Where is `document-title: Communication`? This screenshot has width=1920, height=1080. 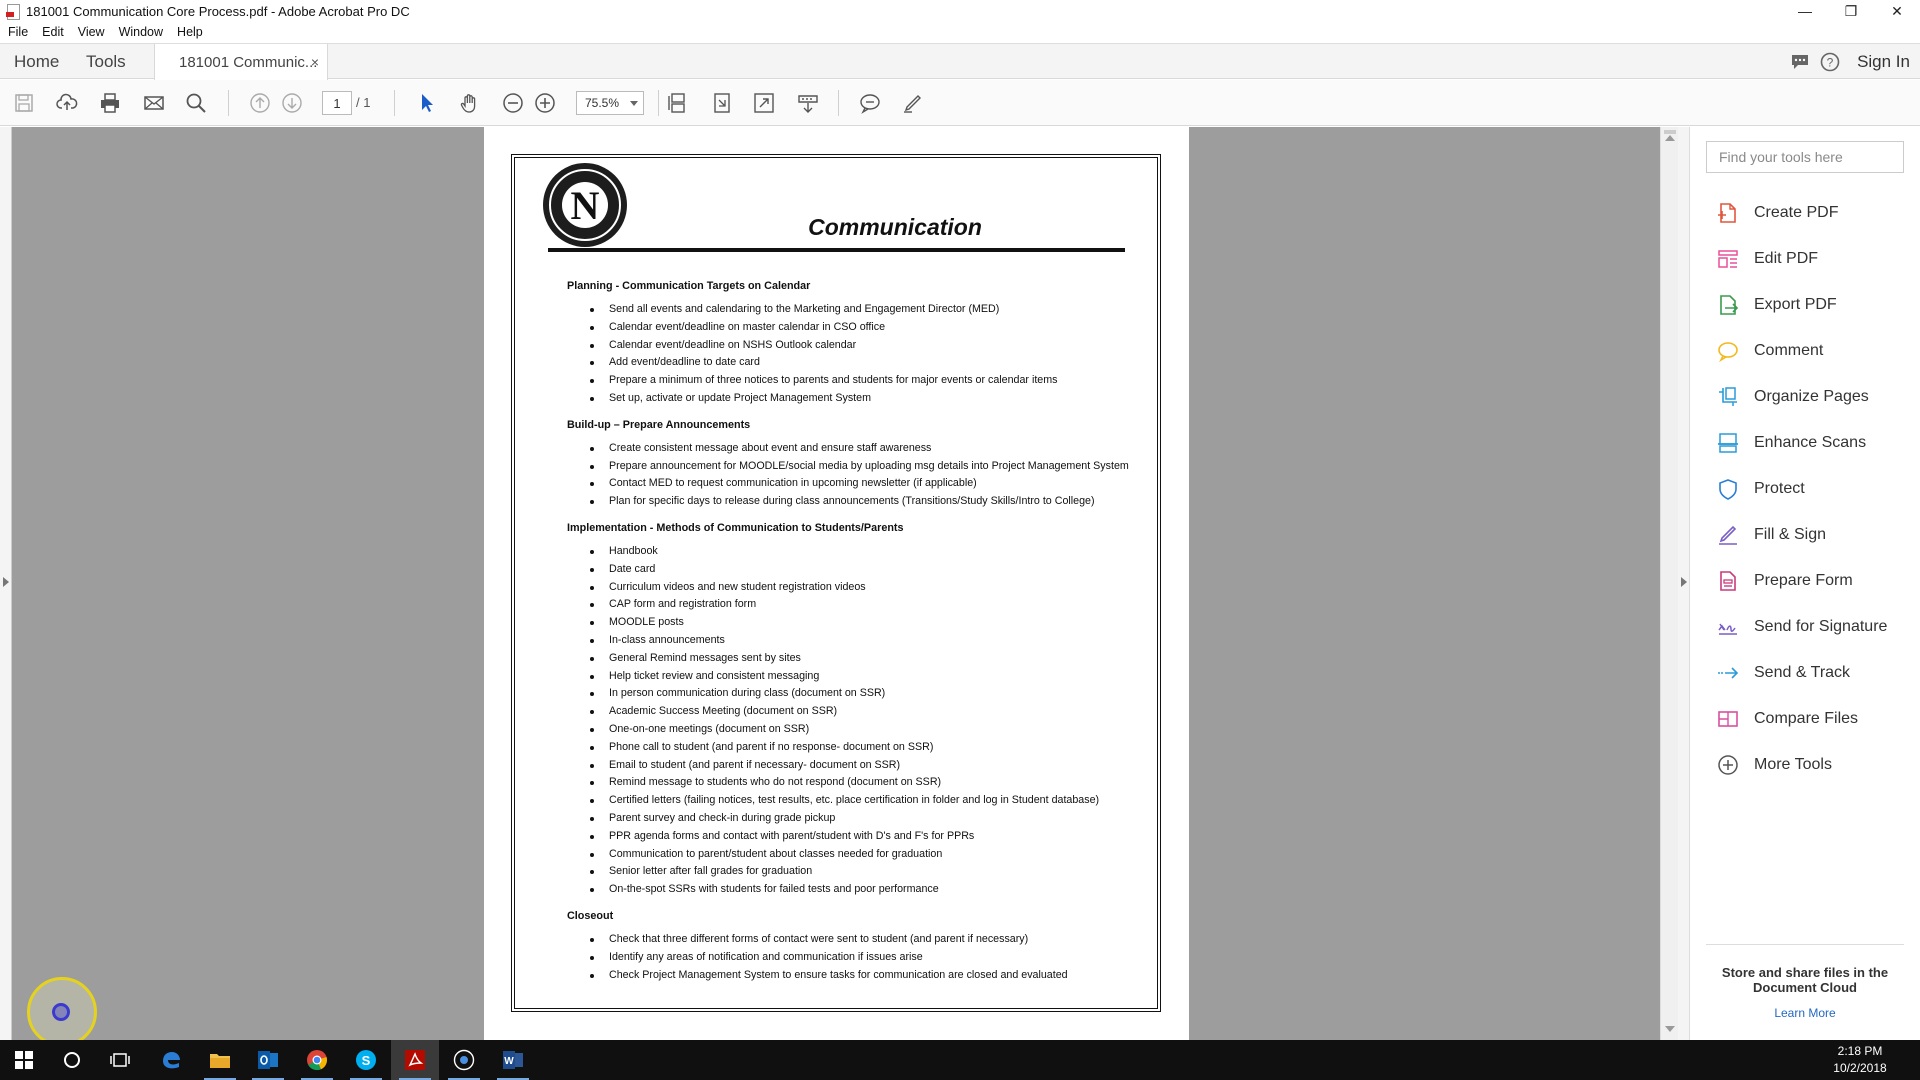
document-title: Communication is located at coordinates (895, 227).